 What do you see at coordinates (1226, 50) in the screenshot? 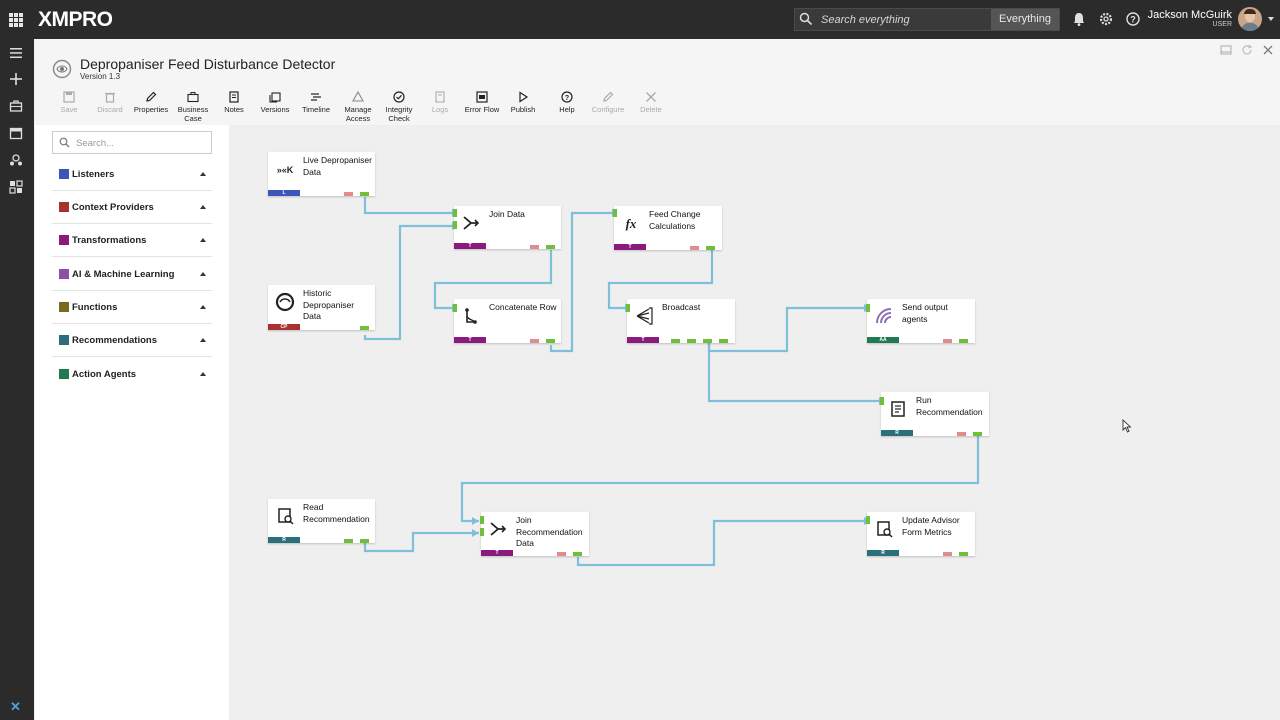
I see `minimize-icon` at bounding box center [1226, 50].